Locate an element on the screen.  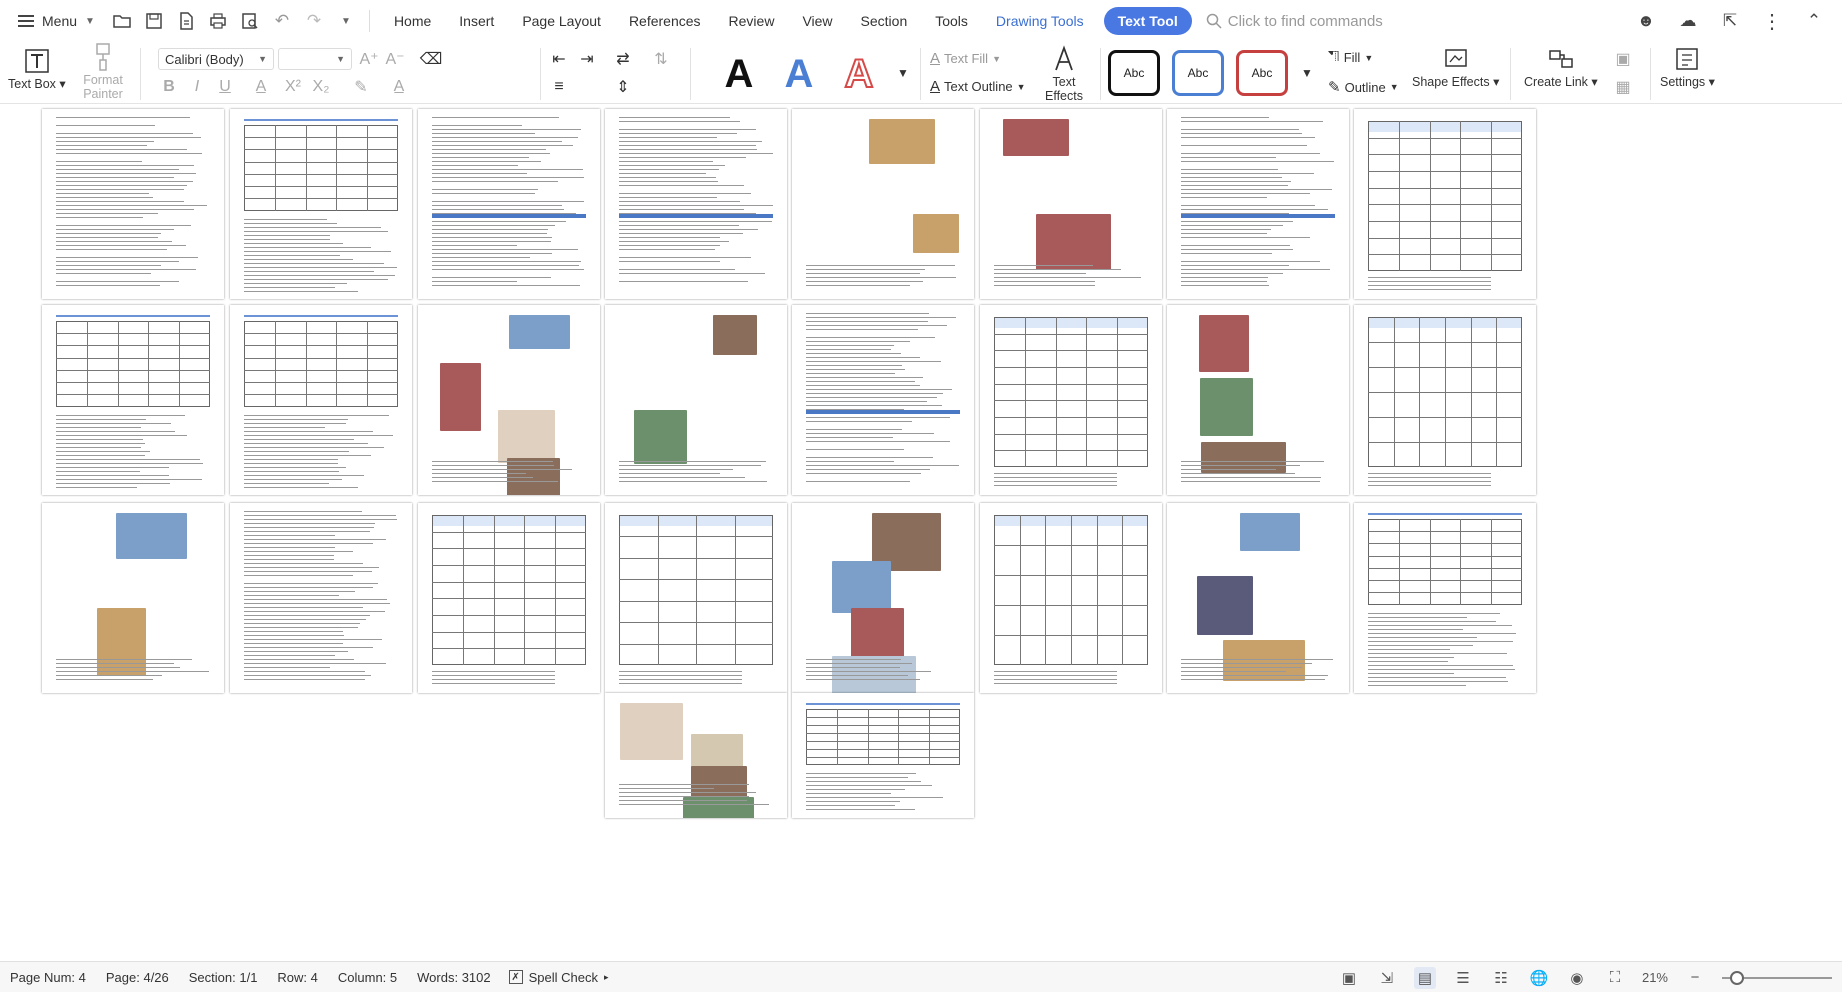
zoom-slider is located at coordinates (1777, 977).